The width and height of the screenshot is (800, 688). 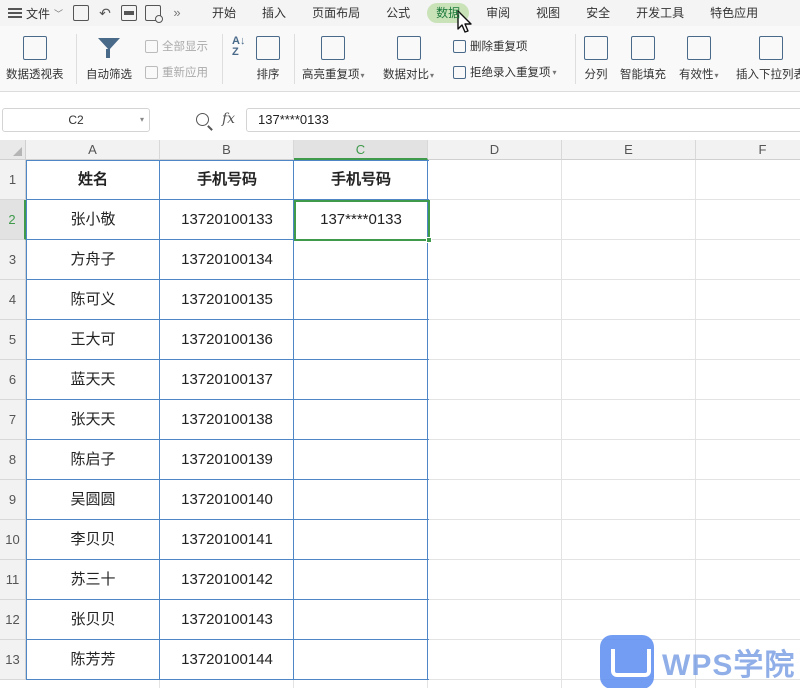 What do you see at coordinates (361, 420) in the screenshot?
I see `cell-c7` at bounding box center [361, 420].